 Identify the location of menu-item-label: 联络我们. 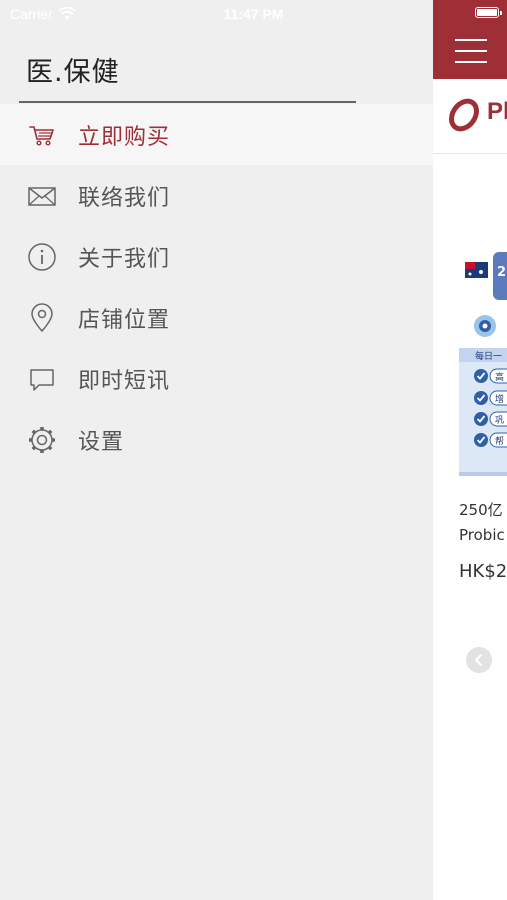
(124, 198).